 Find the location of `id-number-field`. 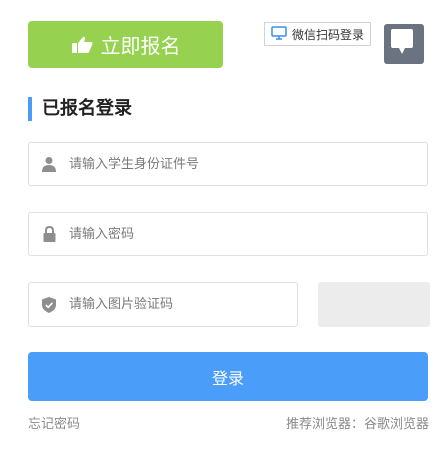

id-number-field is located at coordinates (228, 164).